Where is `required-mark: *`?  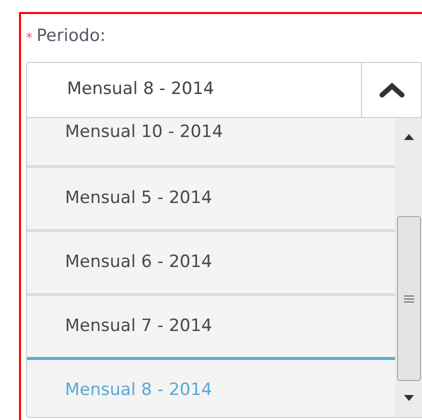
required-mark: * is located at coordinates (29, 38).